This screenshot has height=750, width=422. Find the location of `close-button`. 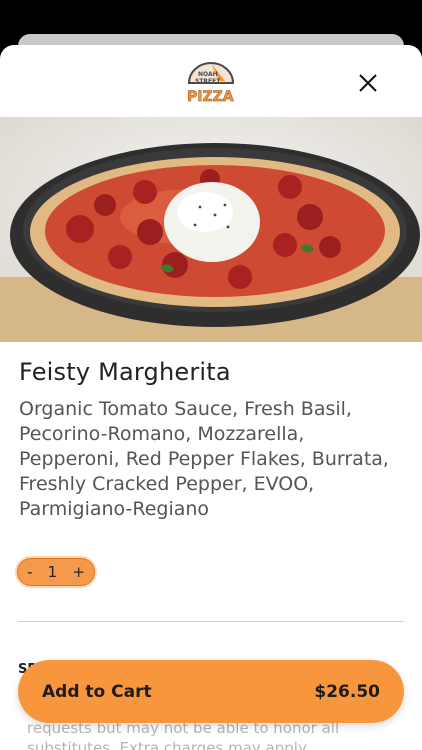

close-button is located at coordinates (368, 83).